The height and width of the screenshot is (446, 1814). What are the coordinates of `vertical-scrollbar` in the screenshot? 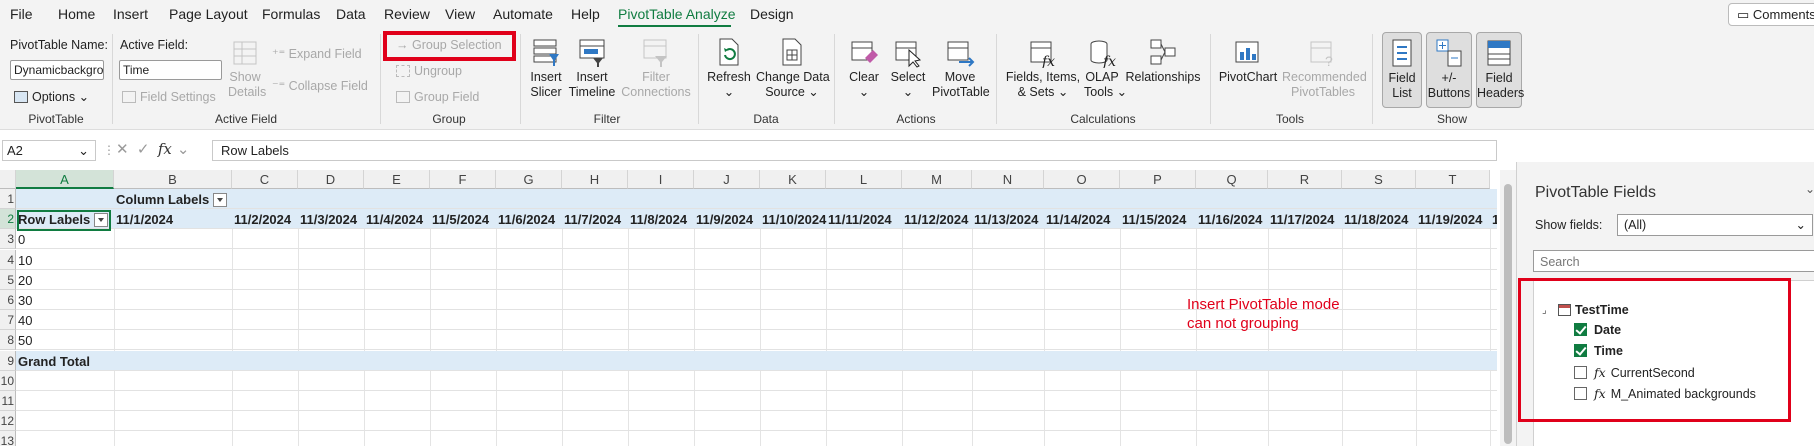 It's located at (1508, 308).